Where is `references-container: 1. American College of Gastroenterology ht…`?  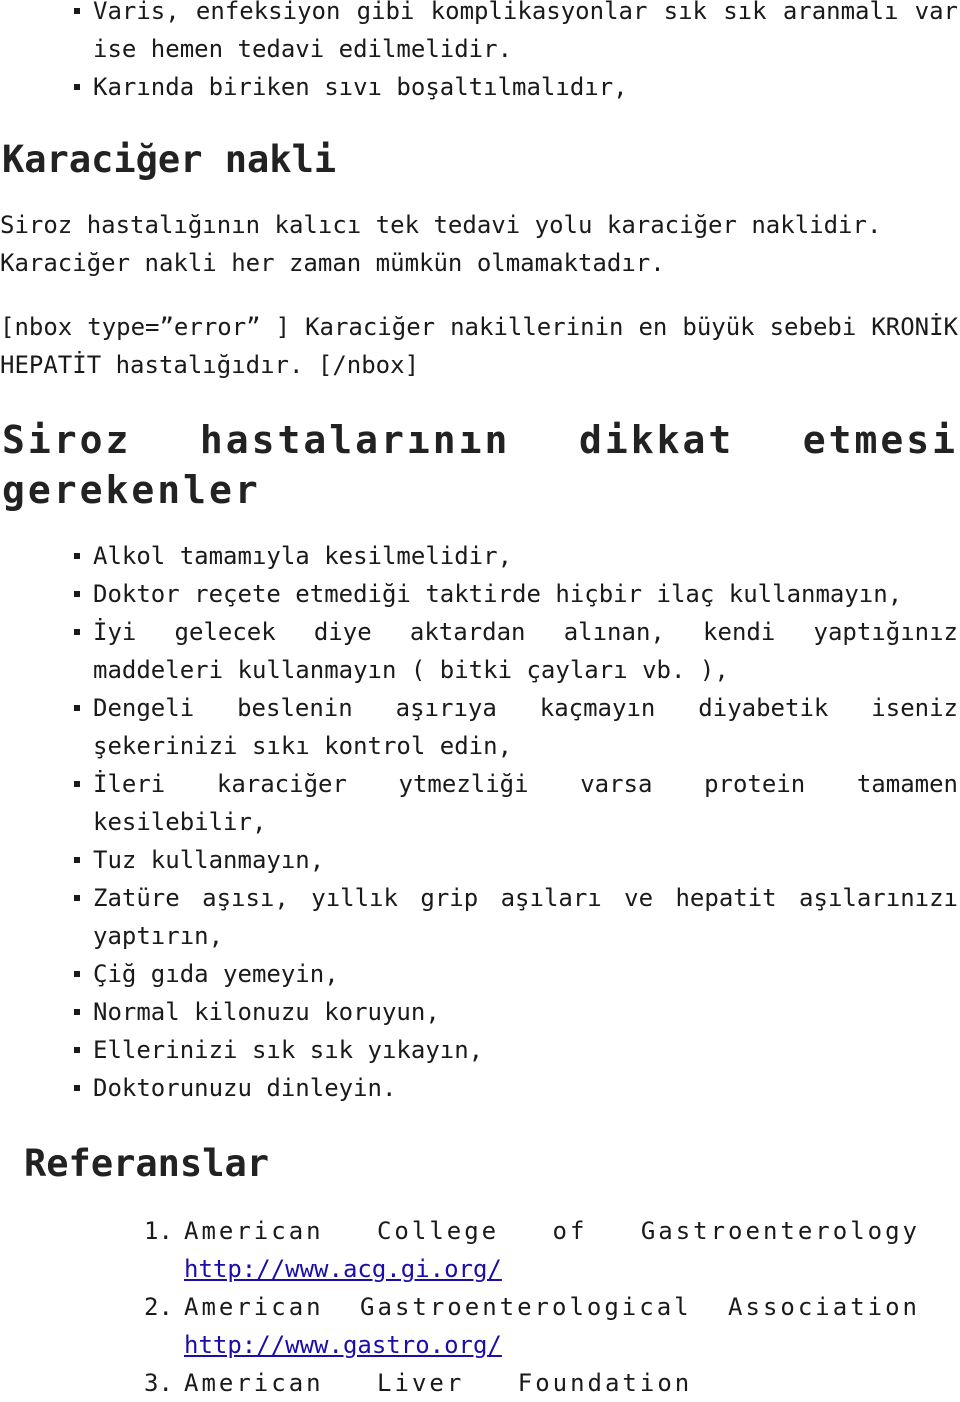
references-container: 1. American College of Gastroenterology ht… is located at coordinates (480, 1307).